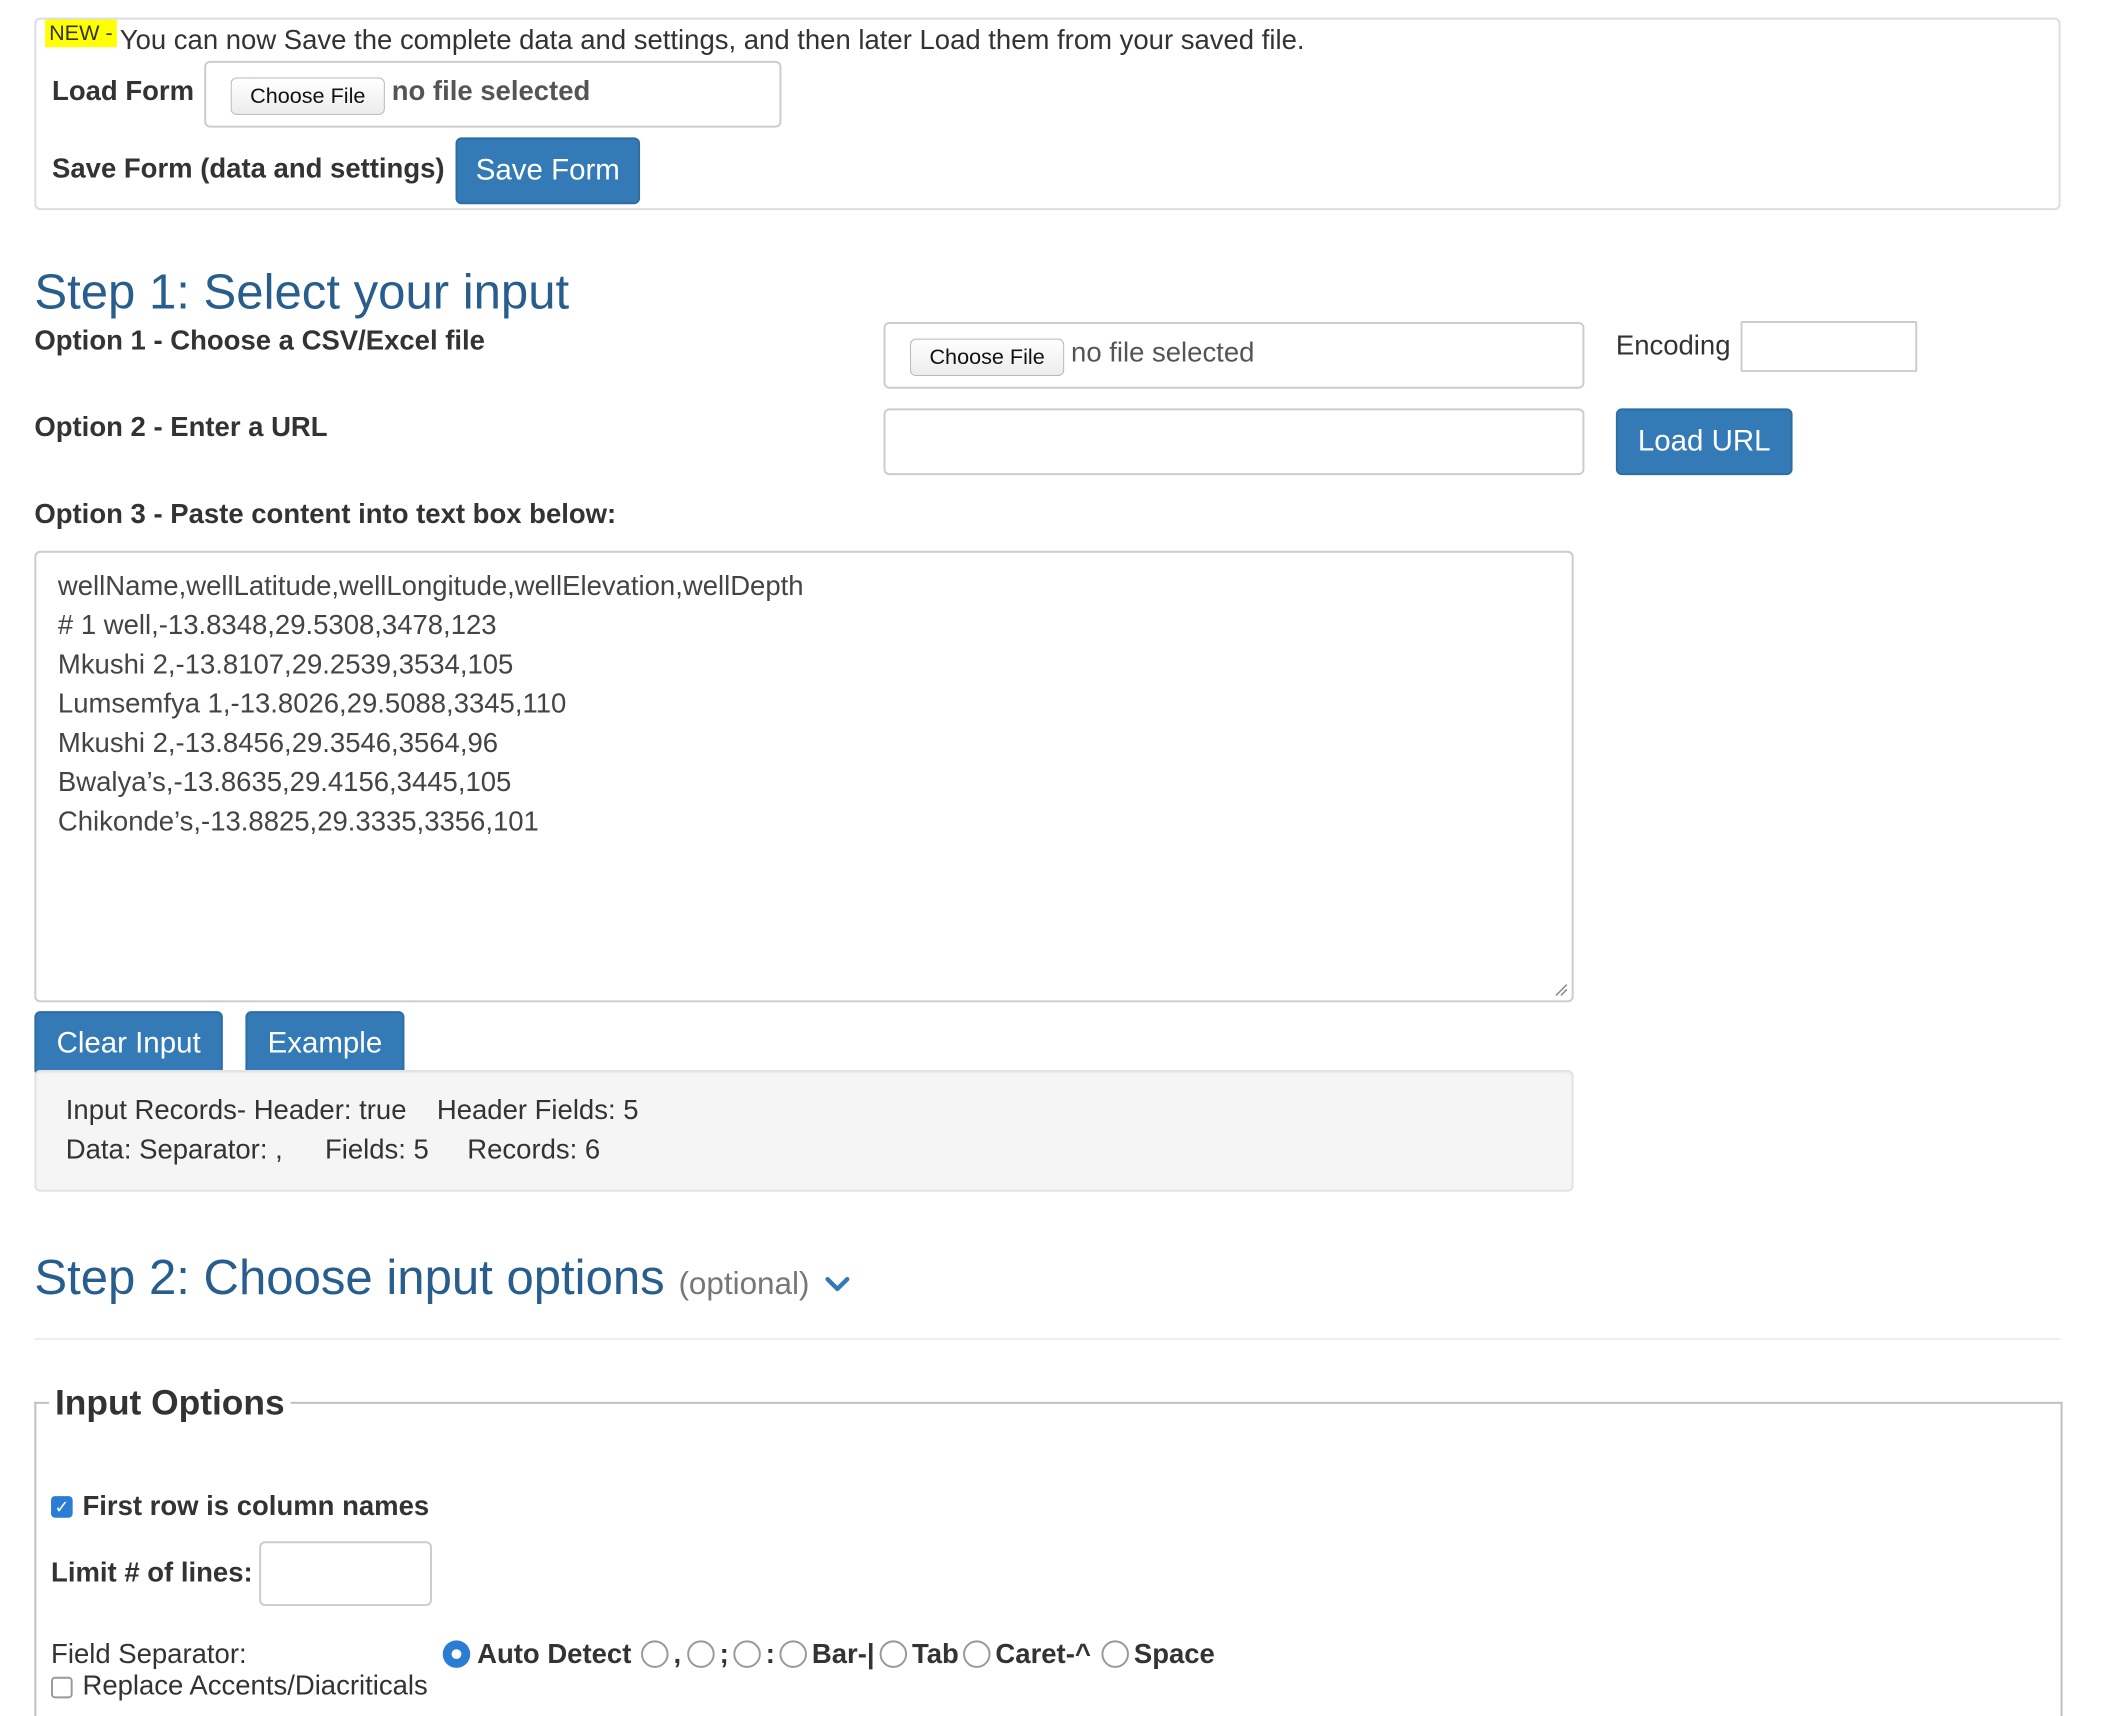 The image size is (2122, 1716). Describe the element at coordinates (285, 664) in the screenshot. I see `textarea-line: Mkushi 2,-13.8107,29.2539,3534,105` at that location.